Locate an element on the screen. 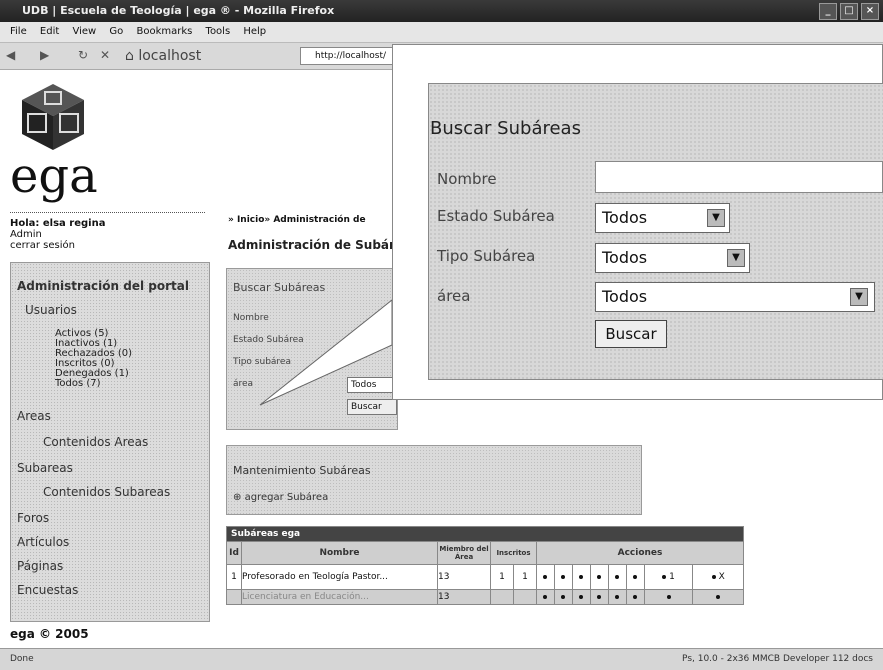 Image resolution: width=883 pixels, height=670 pixels. sidebar-item-paginas: Páginas is located at coordinates (40, 566).